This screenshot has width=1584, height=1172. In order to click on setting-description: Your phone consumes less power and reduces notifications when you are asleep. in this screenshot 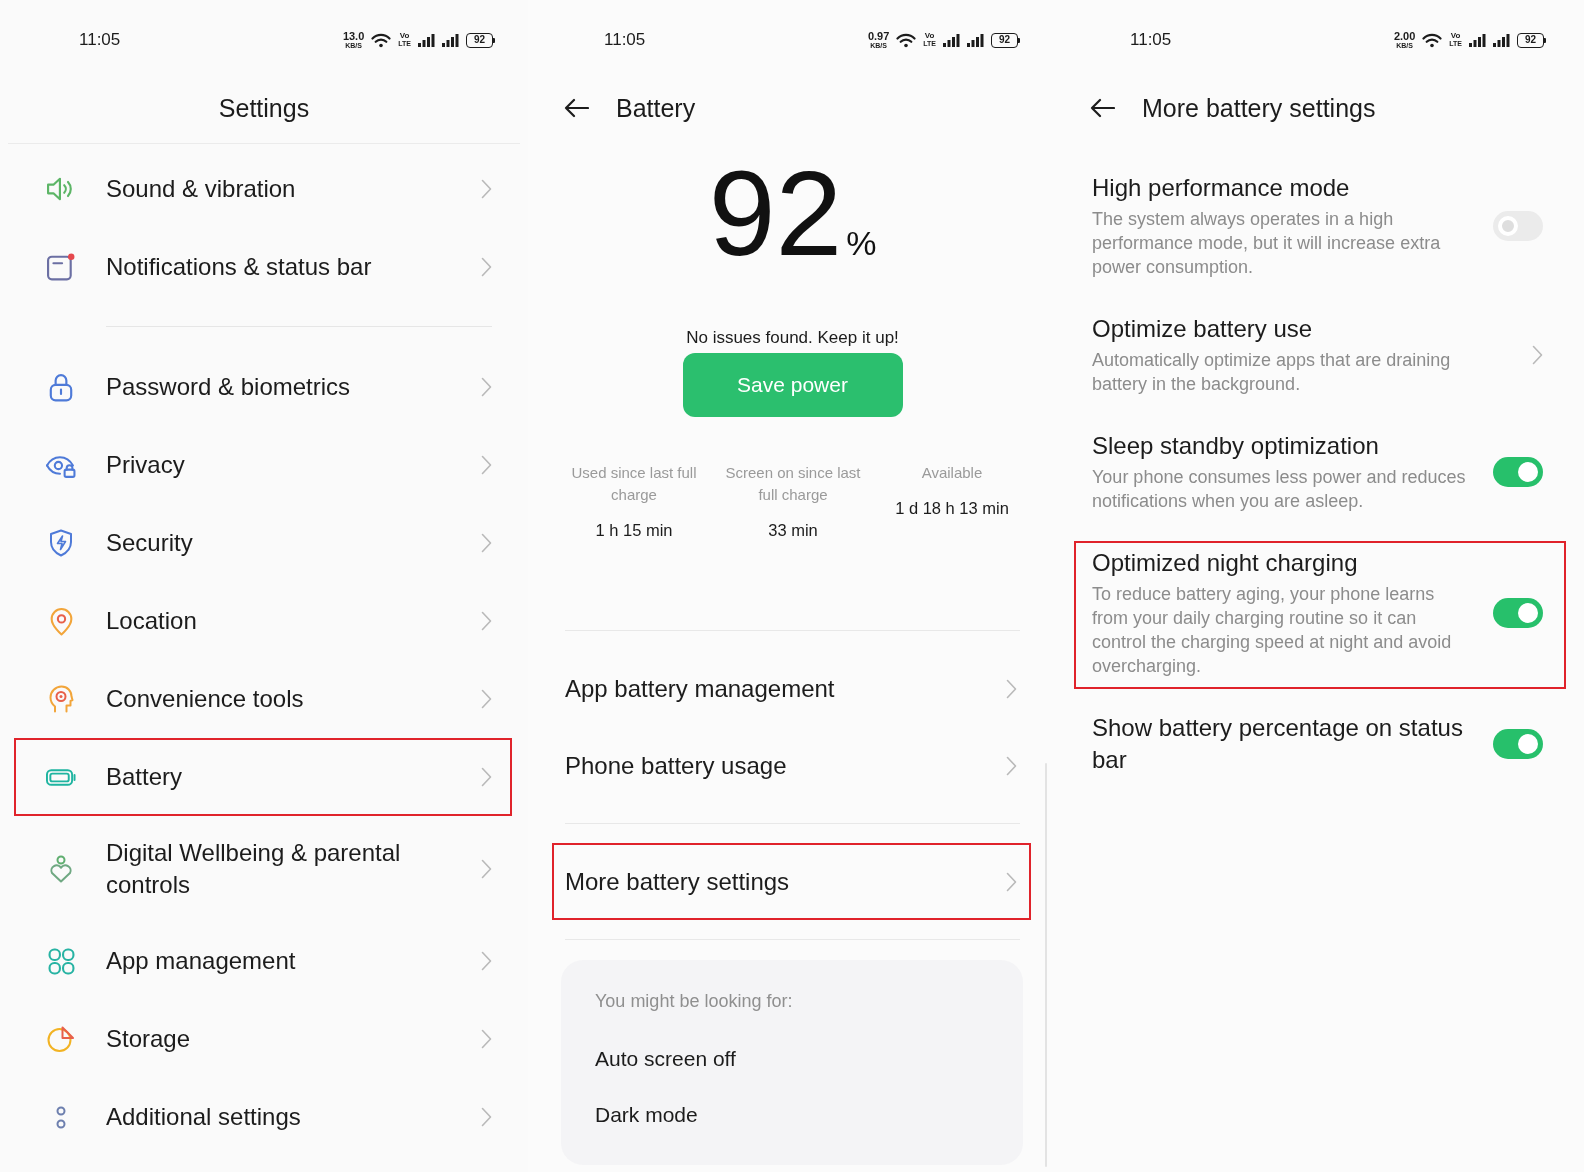, I will do `click(1279, 489)`.